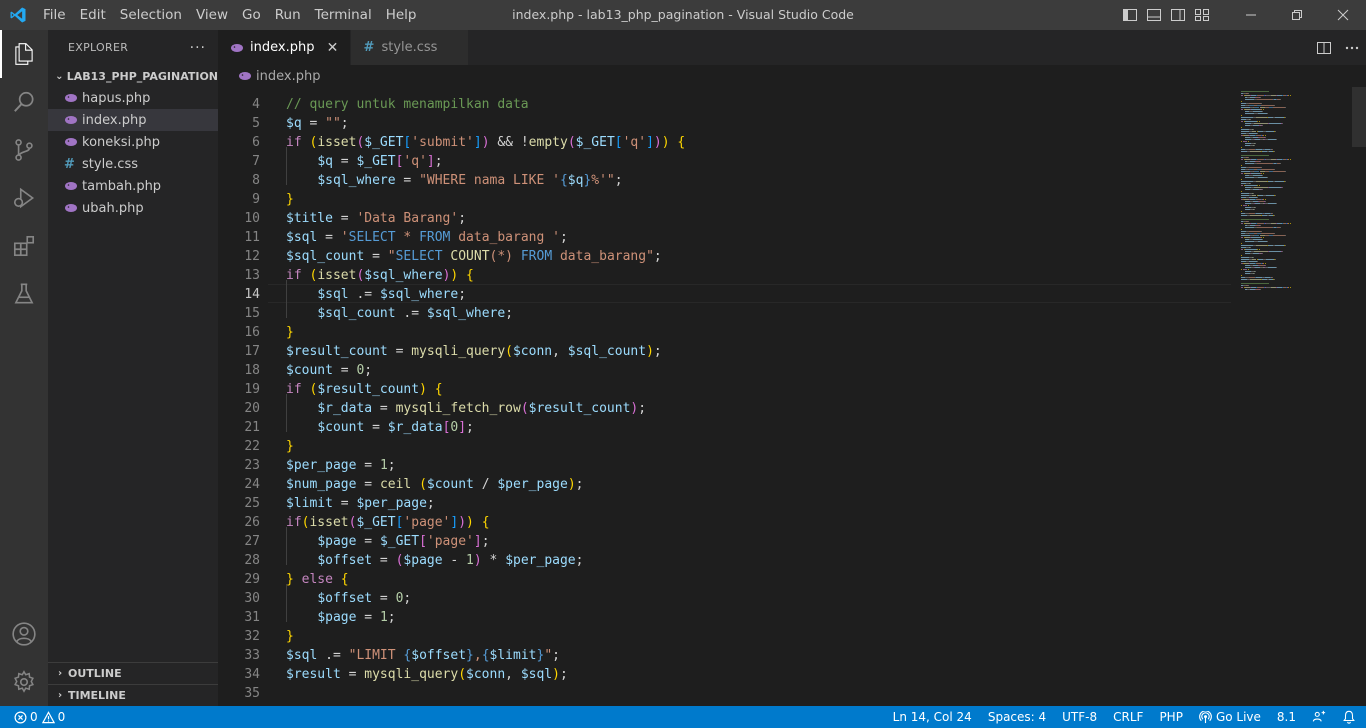 The width and height of the screenshot is (1366, 728). I want to click on code-line: $q = $_GET['q'];, so click(758, 161).